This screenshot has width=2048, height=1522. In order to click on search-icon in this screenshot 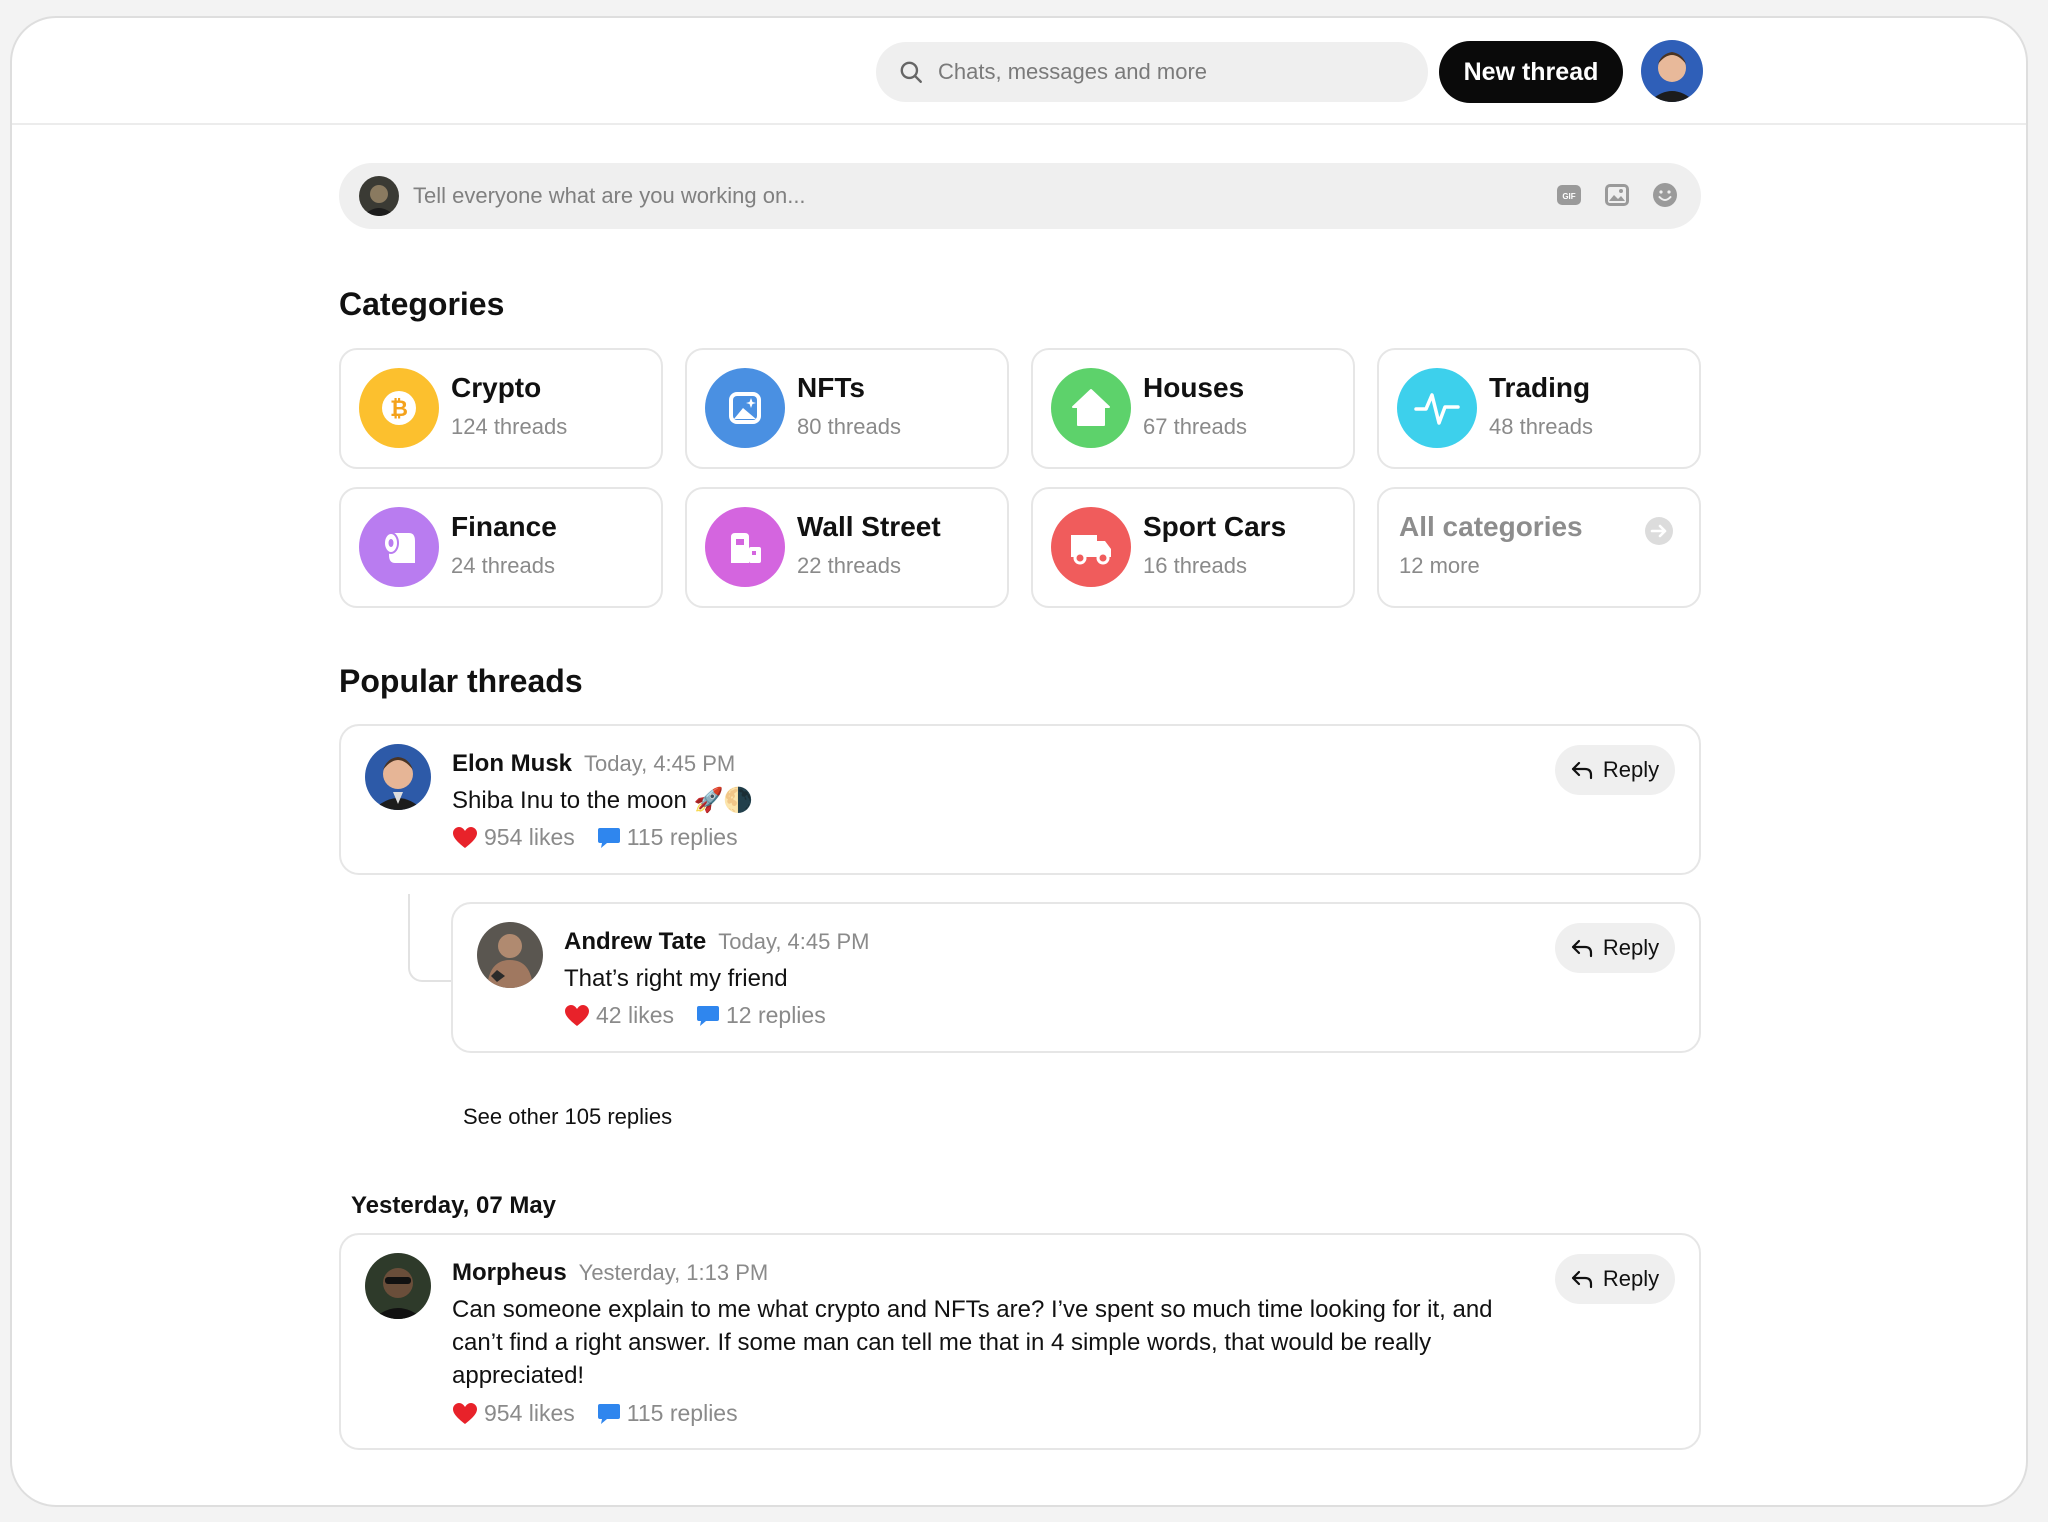, I will do `click(911, 72)`.